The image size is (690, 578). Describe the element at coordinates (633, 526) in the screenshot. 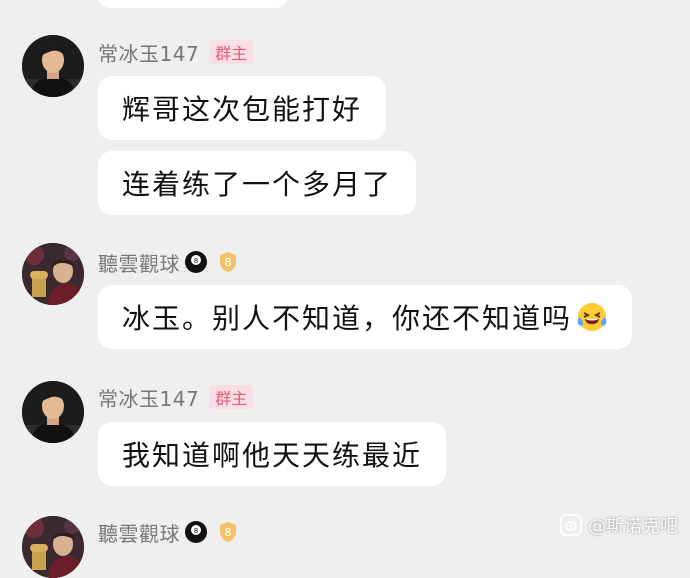

I see `watermark-text: @斯诺克吧` at that location.